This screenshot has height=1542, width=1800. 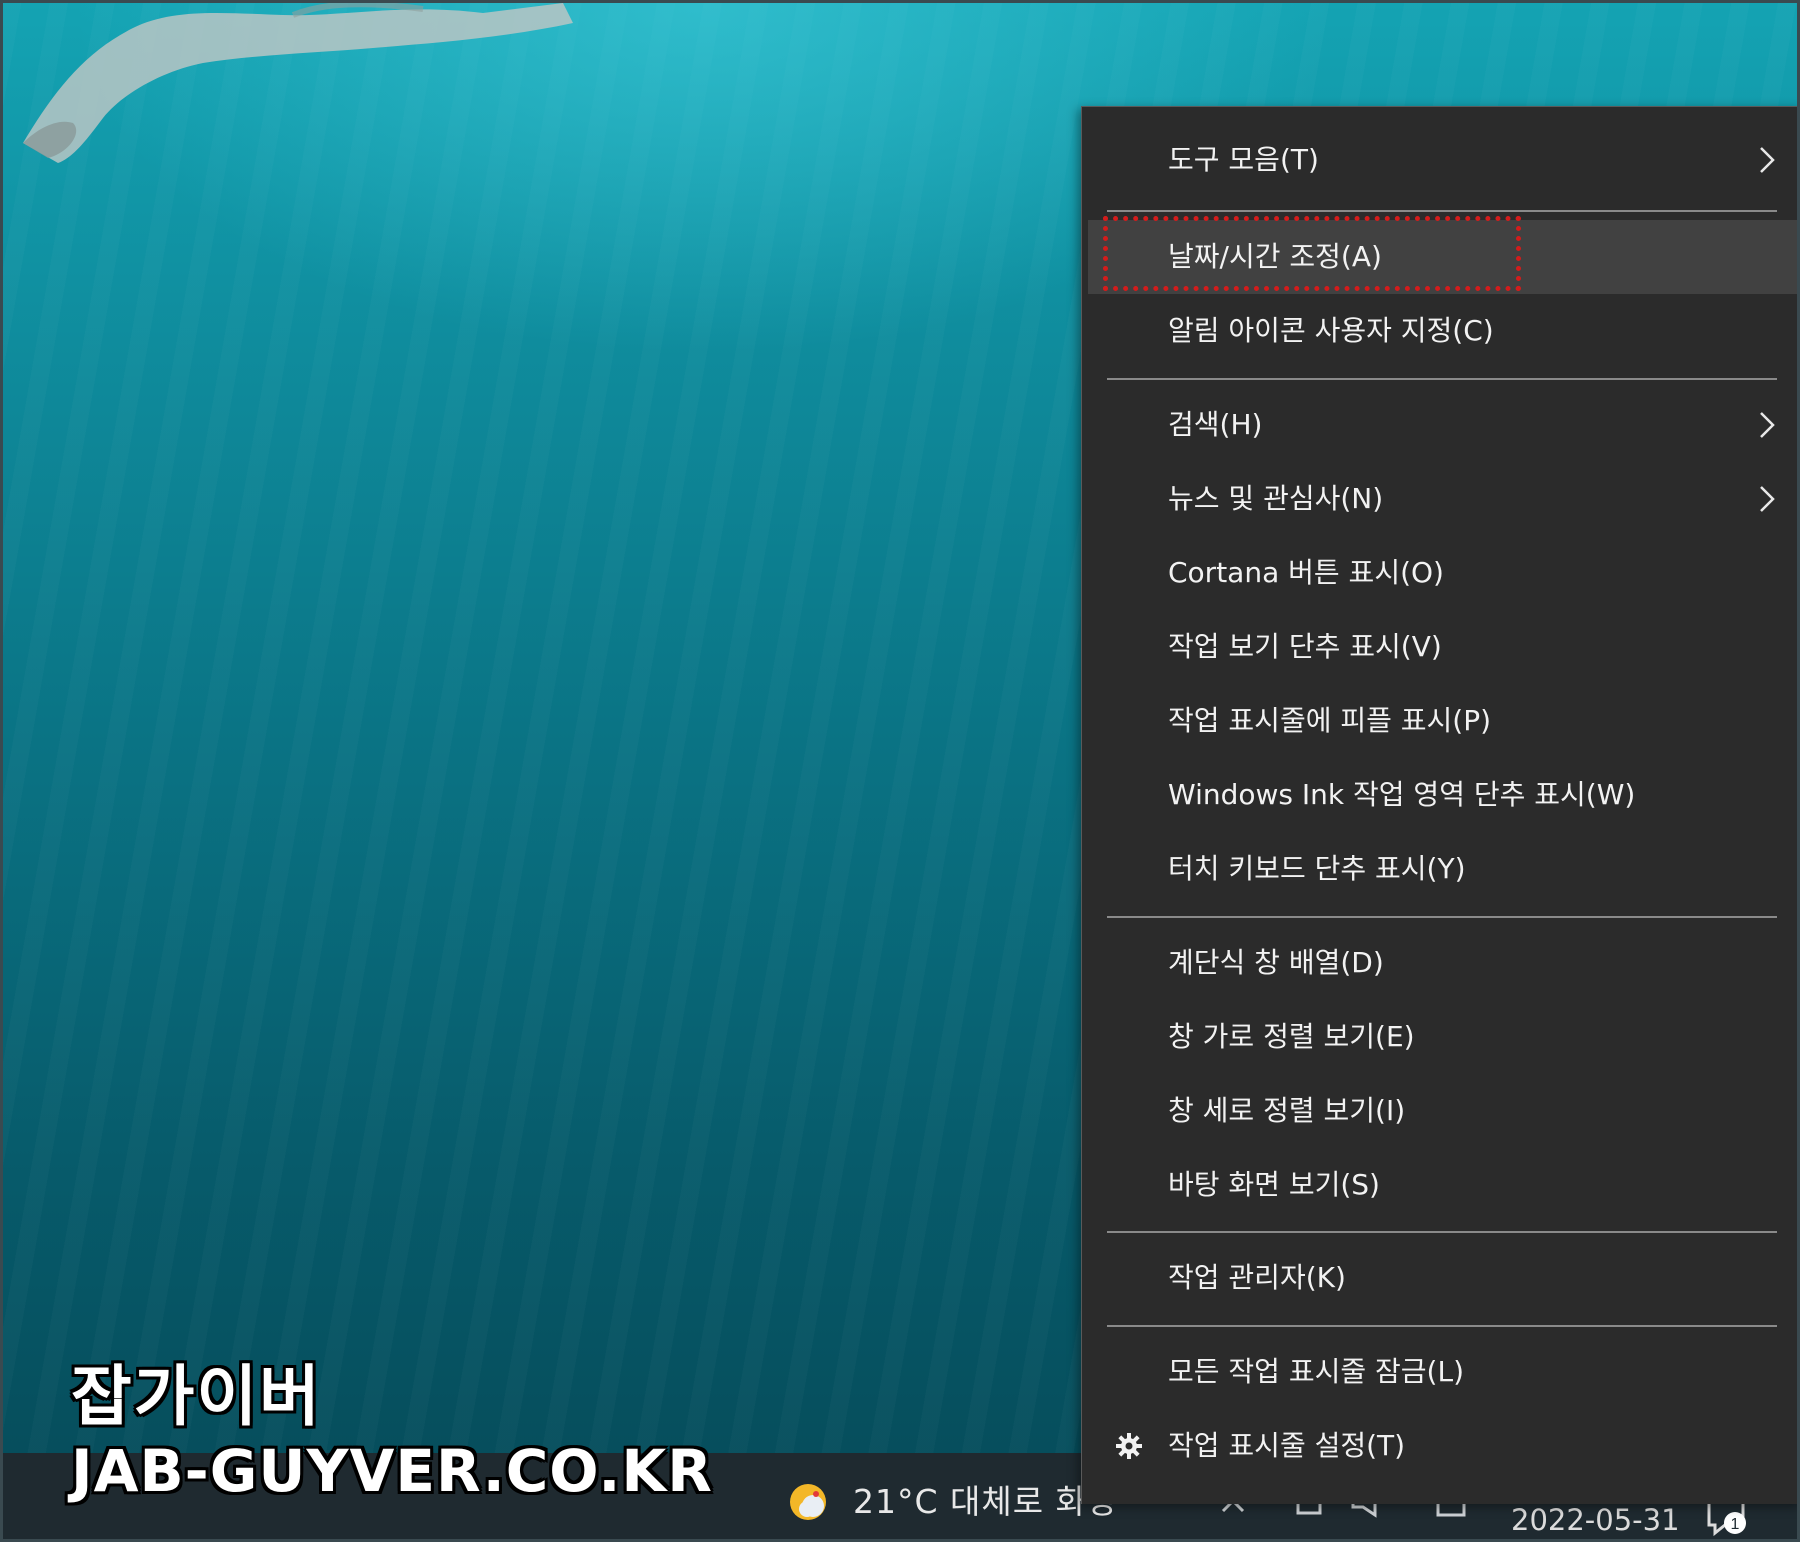 I want to click on menu-item-show-desktop: 바탕 화면 보기(S), so click(x=1442, y=1185).